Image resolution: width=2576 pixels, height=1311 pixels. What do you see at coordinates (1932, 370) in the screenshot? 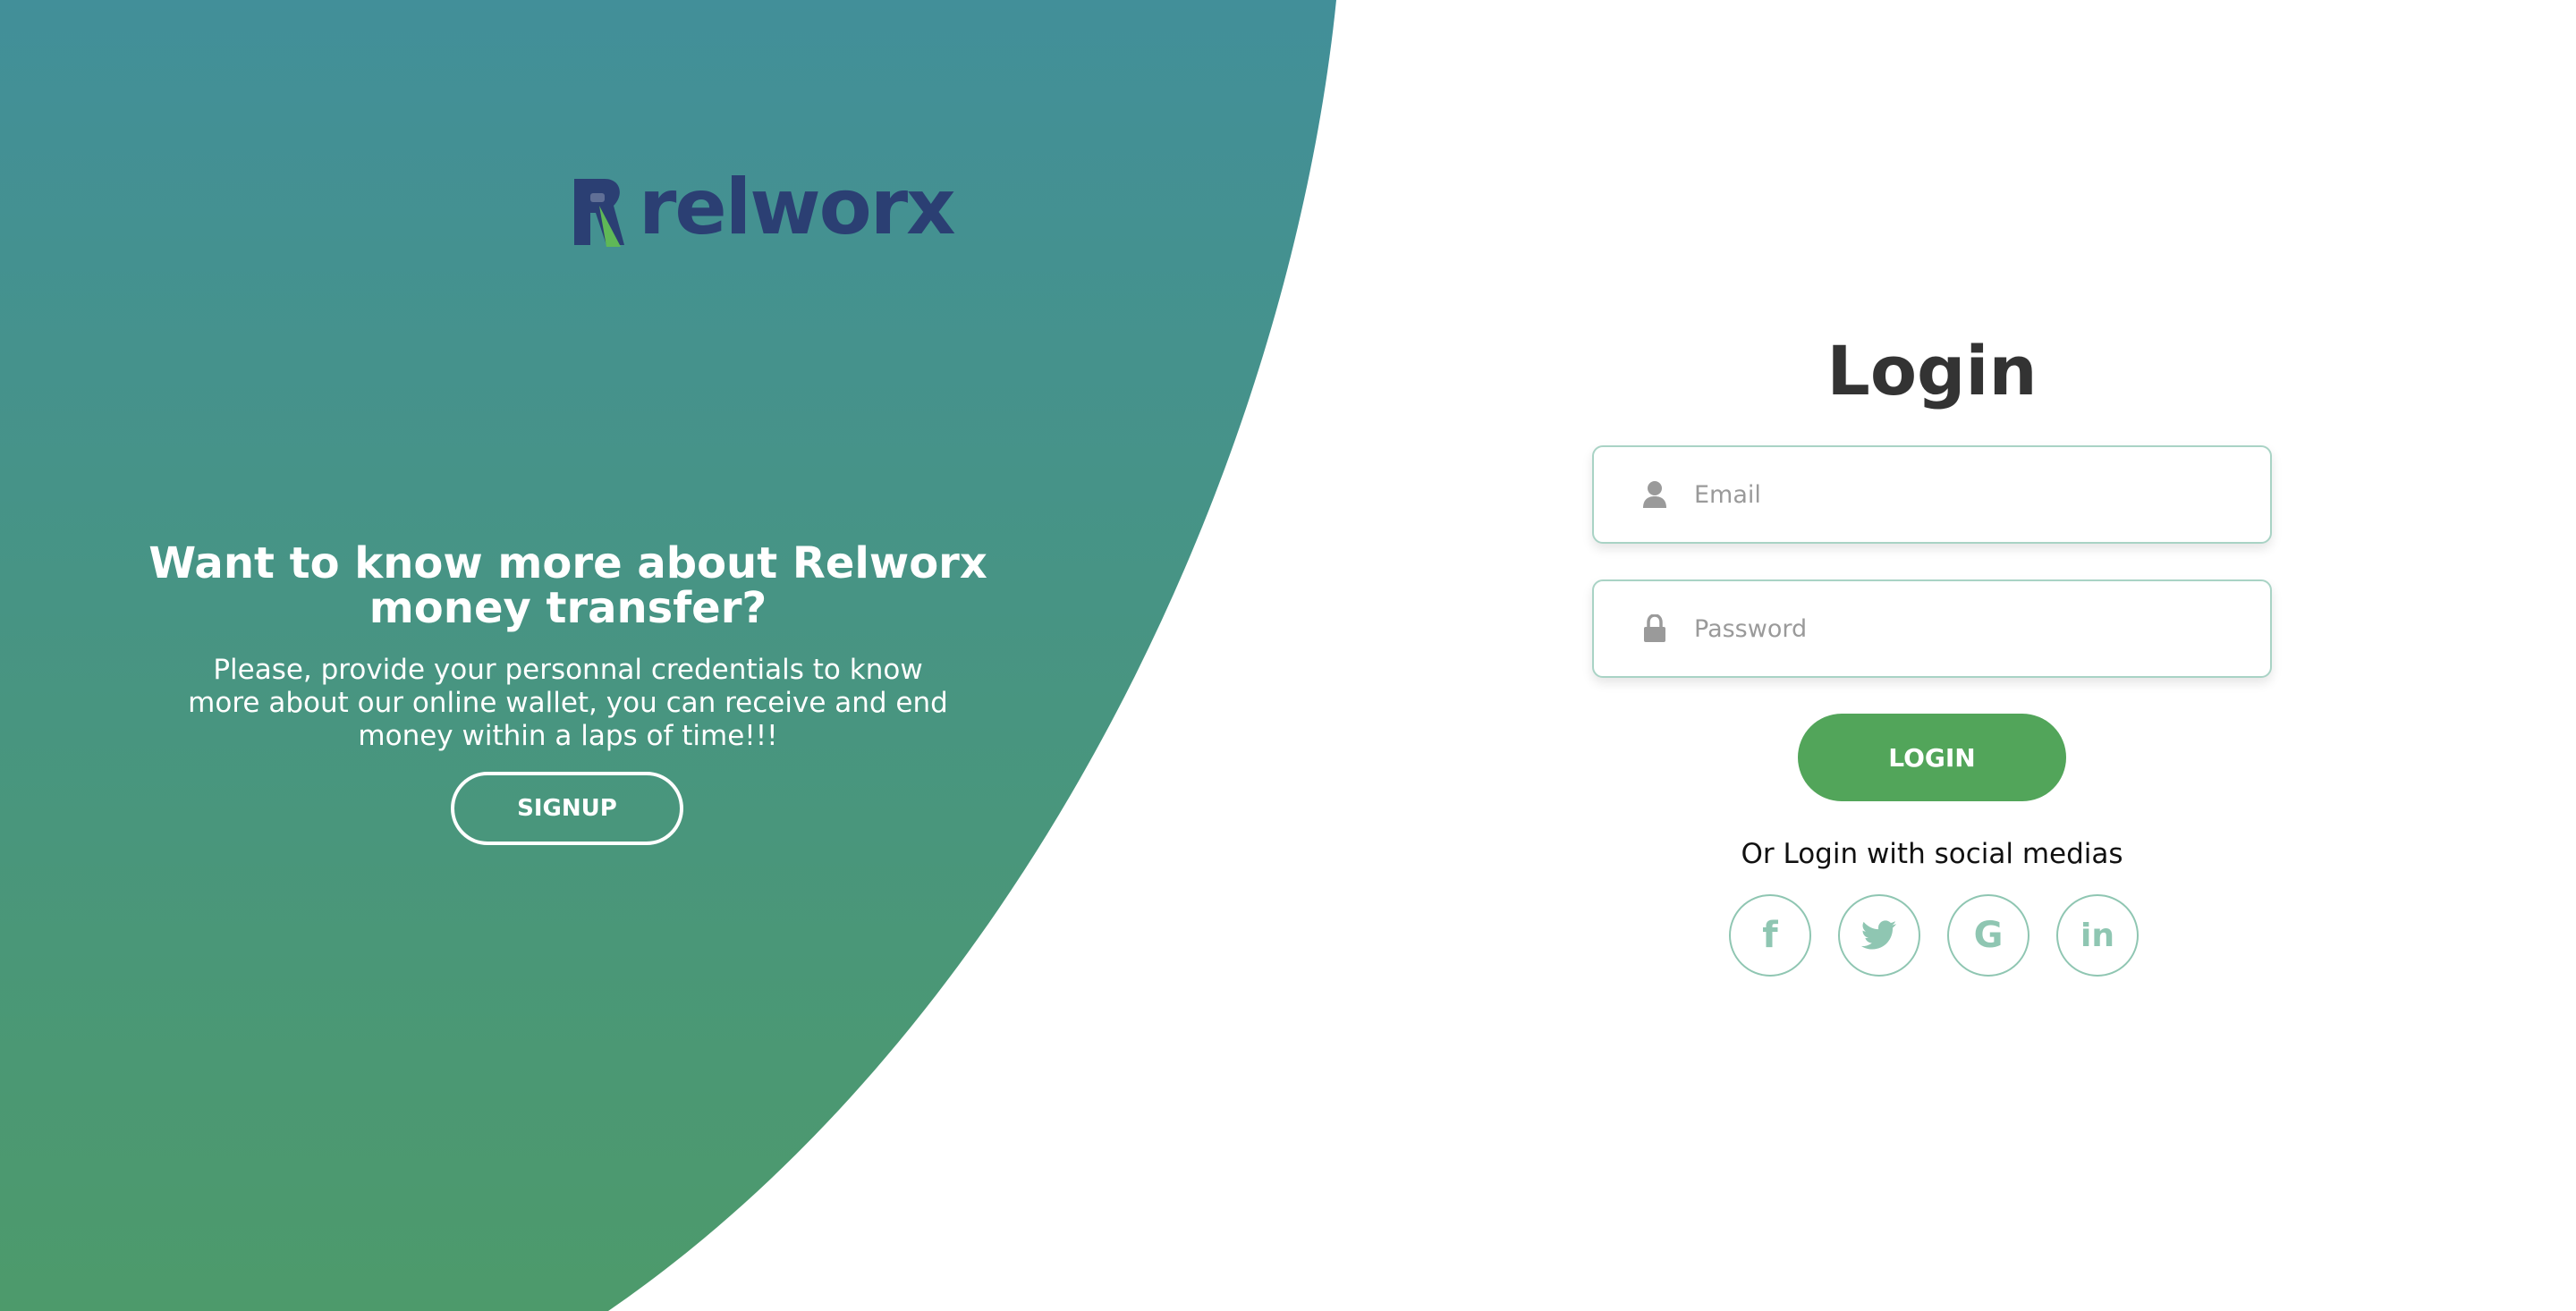
I see `login-title: Login` at bounding box center [1932, 370].